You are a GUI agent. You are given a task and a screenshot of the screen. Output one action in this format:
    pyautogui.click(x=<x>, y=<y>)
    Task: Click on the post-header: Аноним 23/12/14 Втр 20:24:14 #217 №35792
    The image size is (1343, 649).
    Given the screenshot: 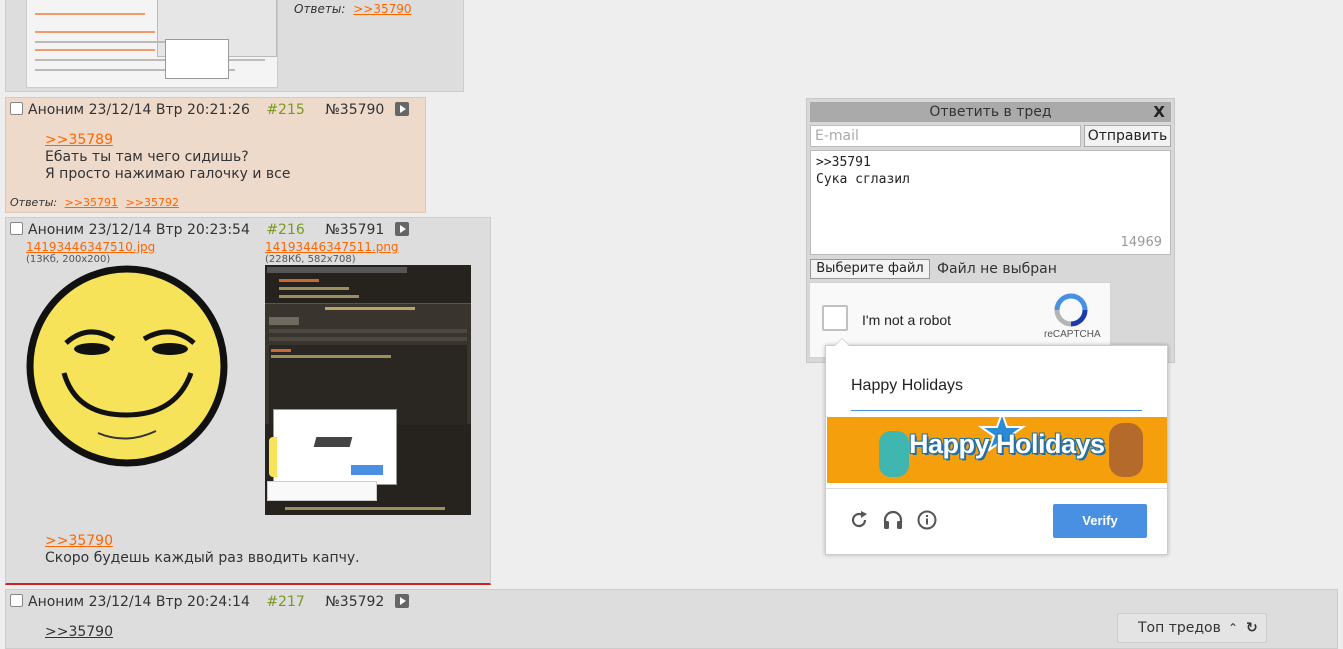 What is the action you would take?
    pyautogui.click(x=209, y=602)
    